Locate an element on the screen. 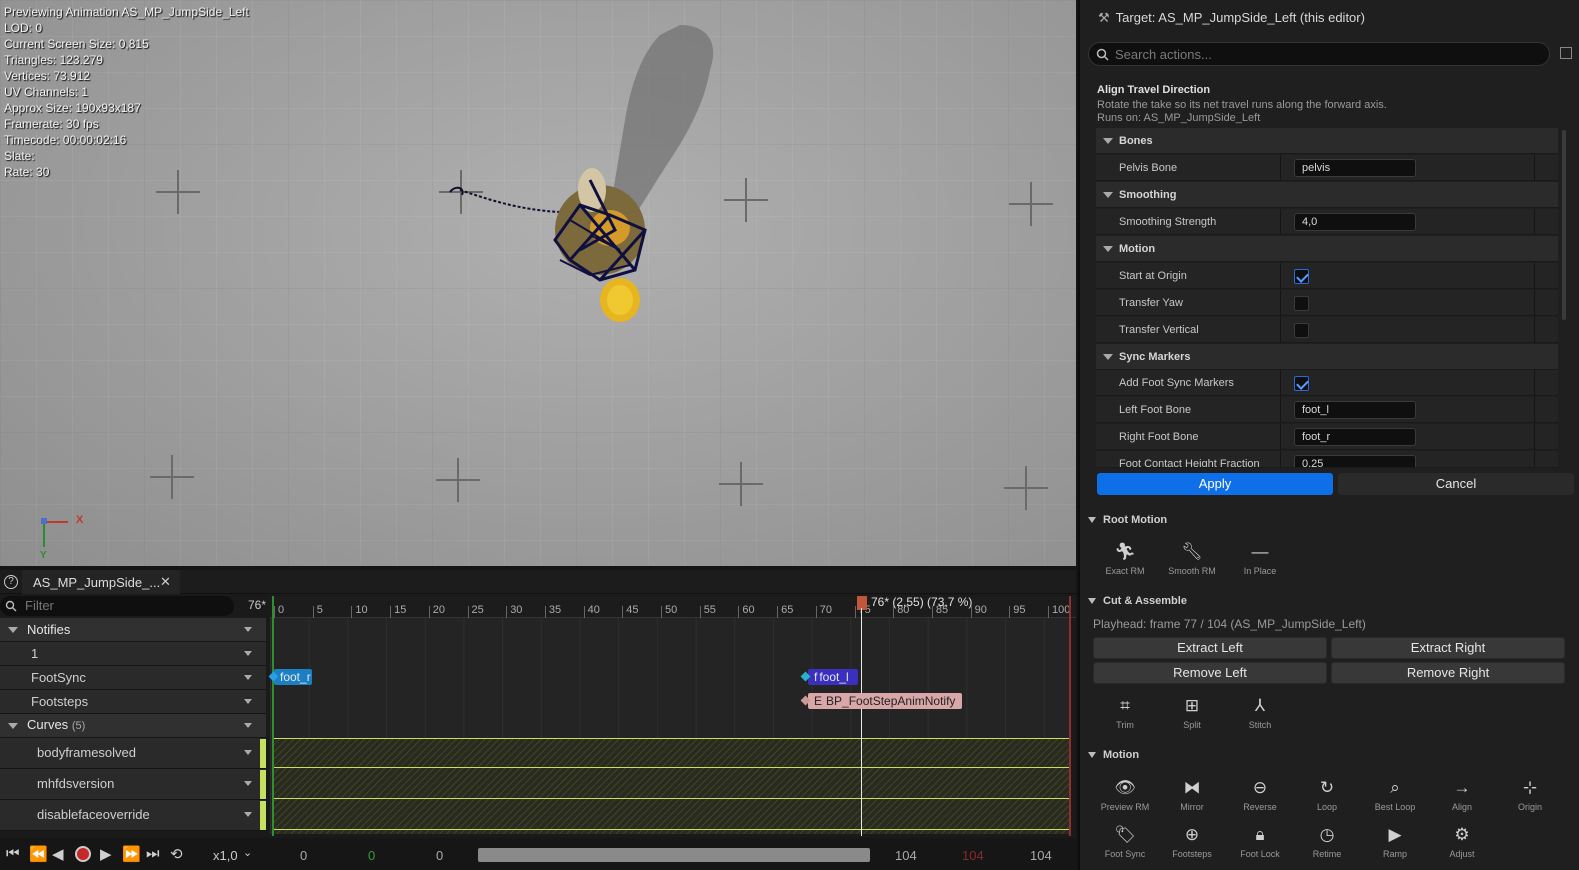  playback-speed: x1,0 is located at coordinates (225, 855).